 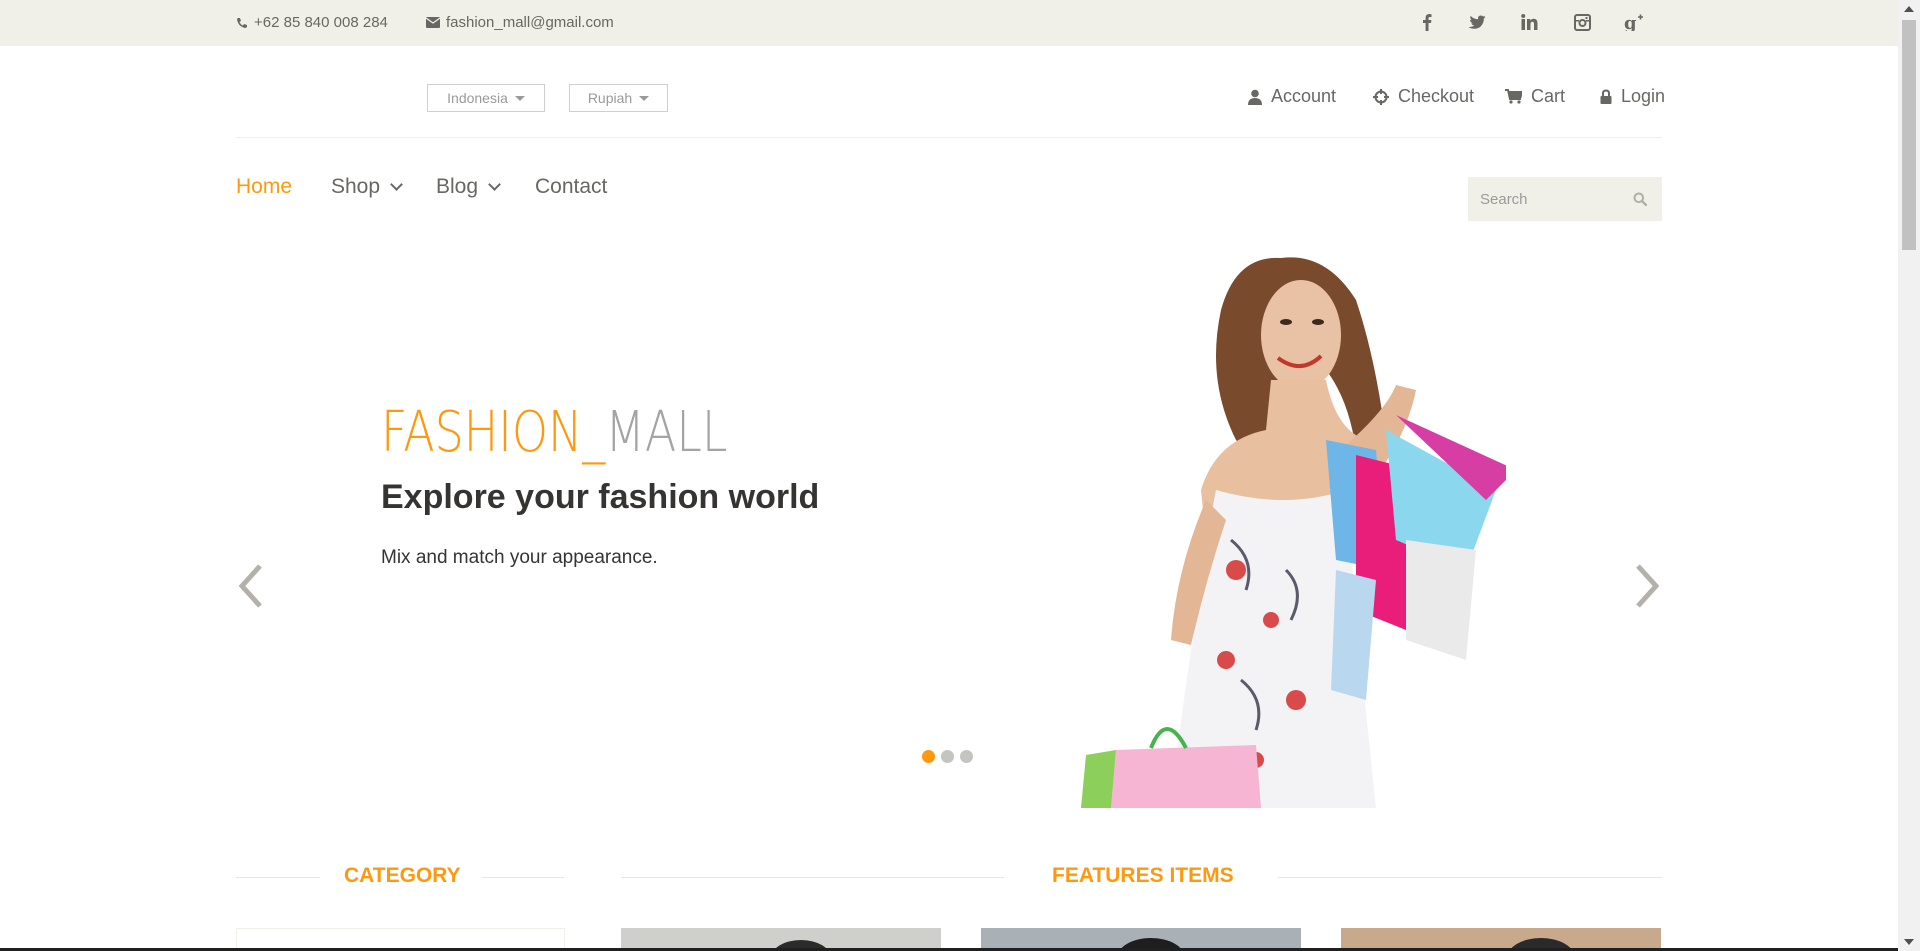 What do you see at coordinates (812, 877) in the screenshot?
I see `features-line-left` at bounding box center [812, 877].